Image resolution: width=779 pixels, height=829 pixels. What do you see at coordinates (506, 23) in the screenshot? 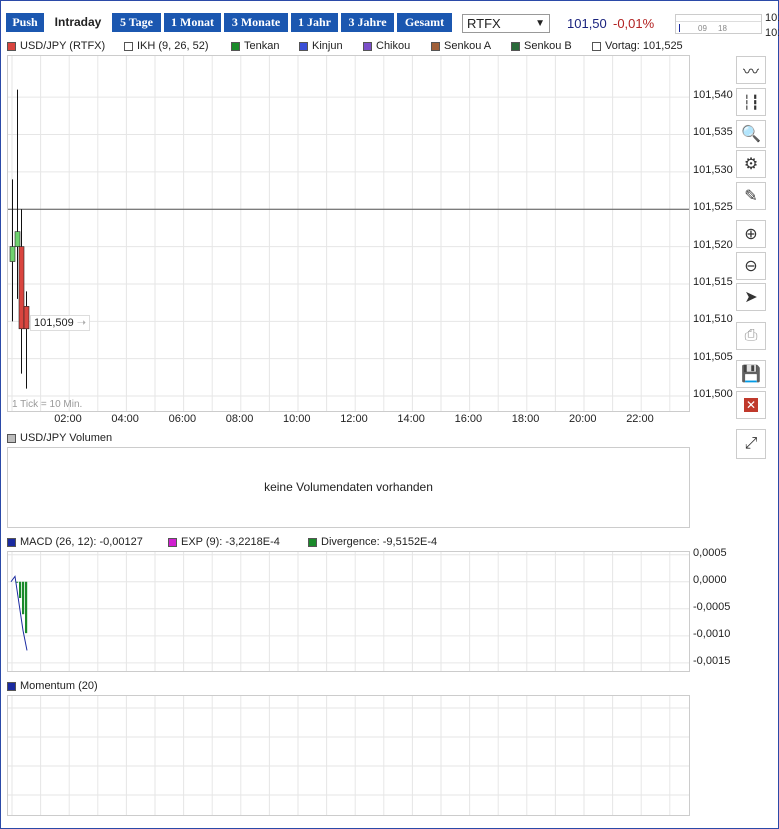
I see `exchange-select: RTFX ▼` at bounding box center [506, 23].